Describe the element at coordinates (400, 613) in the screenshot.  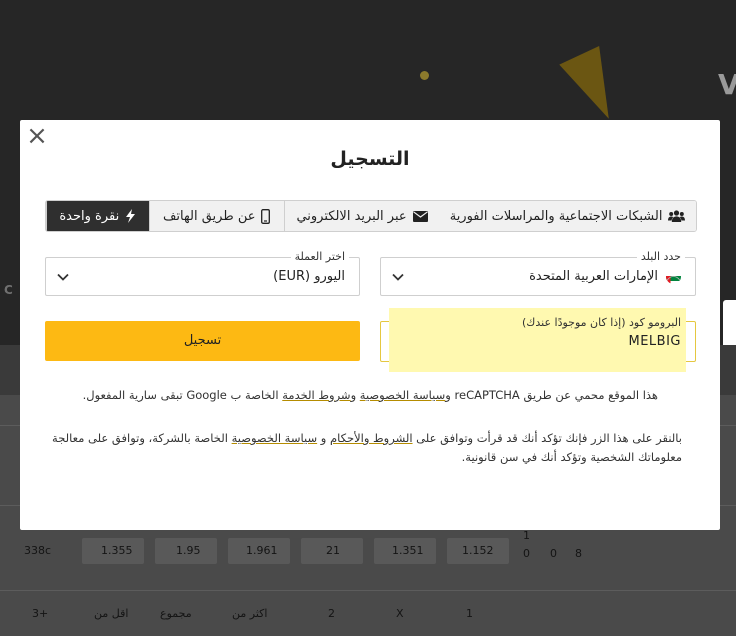
I see `table-footer-text: X` at that location.